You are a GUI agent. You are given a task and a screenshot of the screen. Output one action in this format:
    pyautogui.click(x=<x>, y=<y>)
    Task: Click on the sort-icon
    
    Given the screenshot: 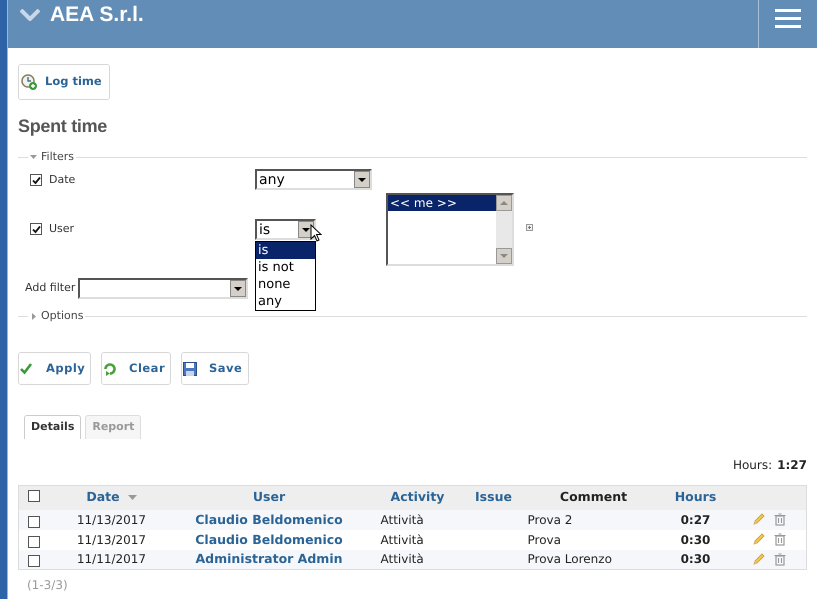 What is the action you would take?
    pyautogui.click(x=132, y=497)
    